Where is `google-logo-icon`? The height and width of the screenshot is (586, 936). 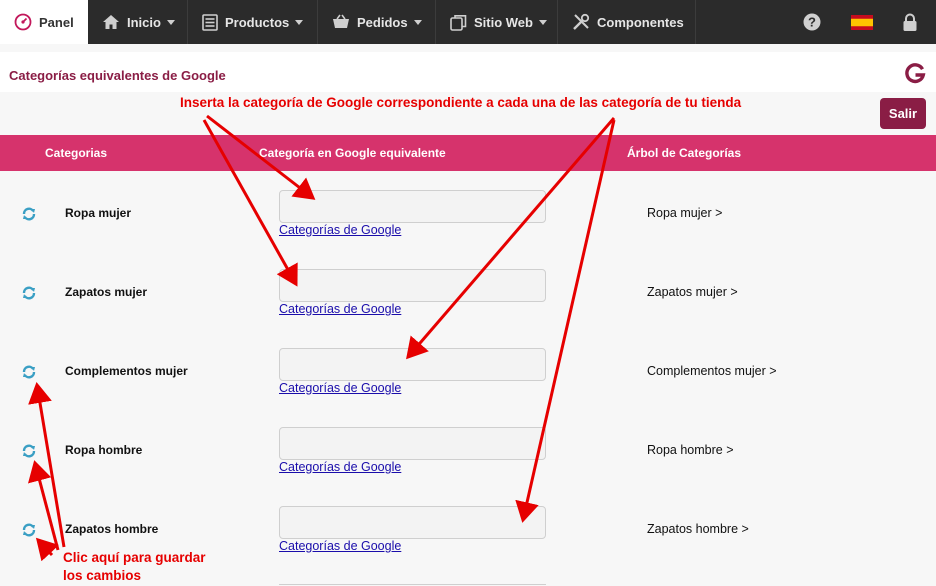
google-logo-icon is located at coordinates (915, 73).